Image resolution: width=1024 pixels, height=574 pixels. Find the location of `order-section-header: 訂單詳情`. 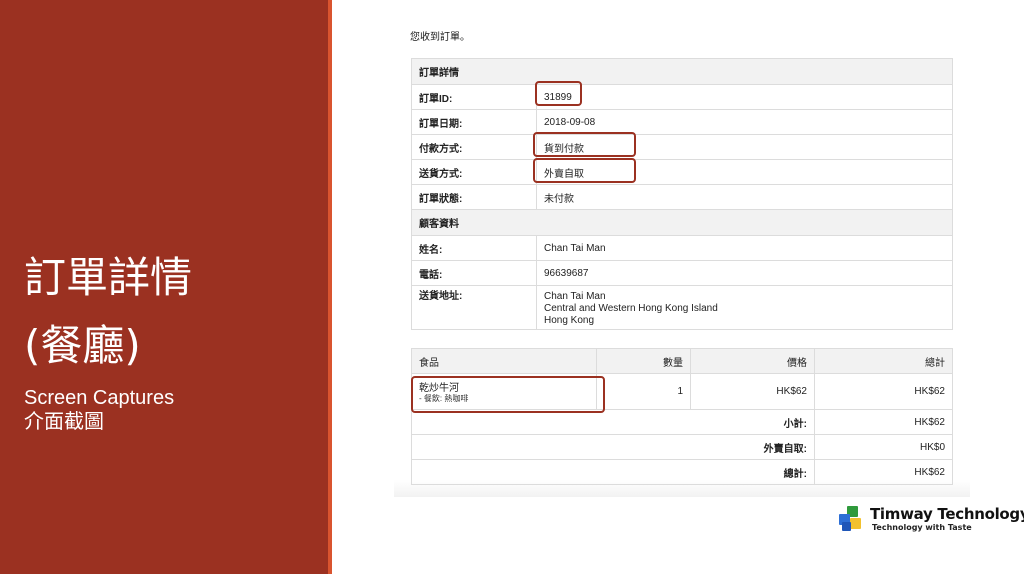

order-section-header: 訂單詳情 is located at coordinates (682, 71).